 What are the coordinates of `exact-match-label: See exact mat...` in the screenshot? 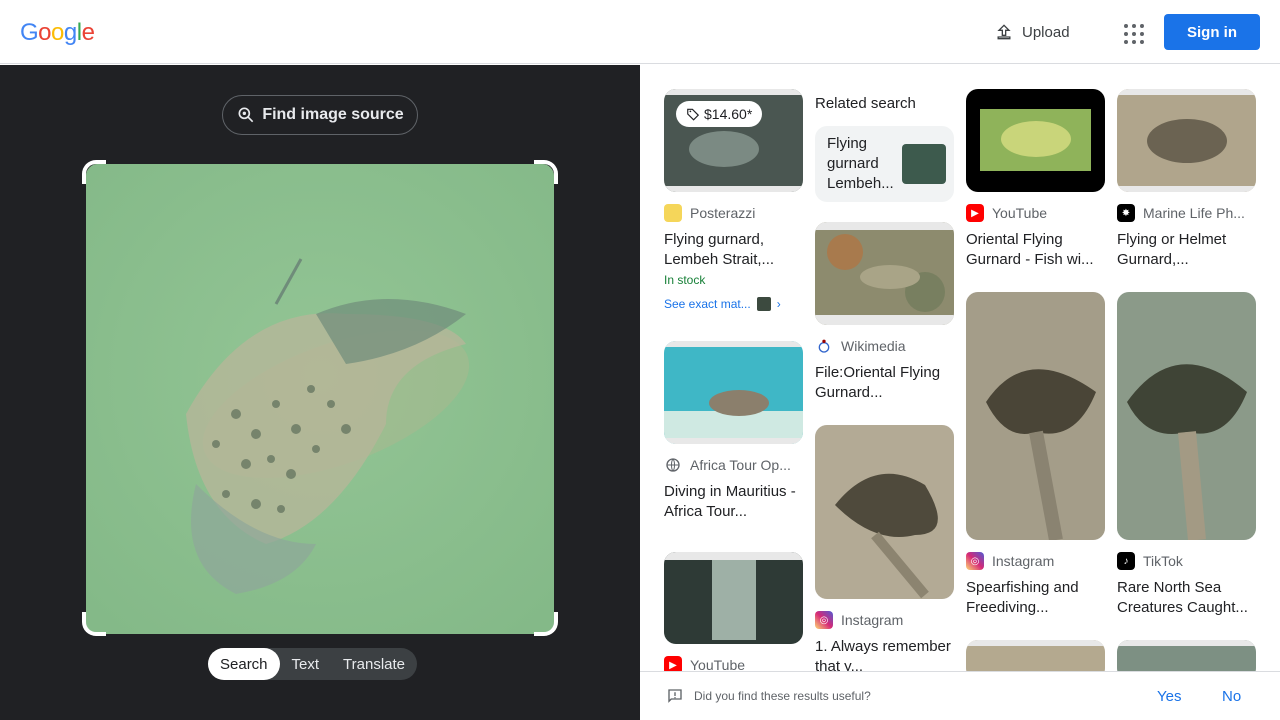 It's located at (707, 304).